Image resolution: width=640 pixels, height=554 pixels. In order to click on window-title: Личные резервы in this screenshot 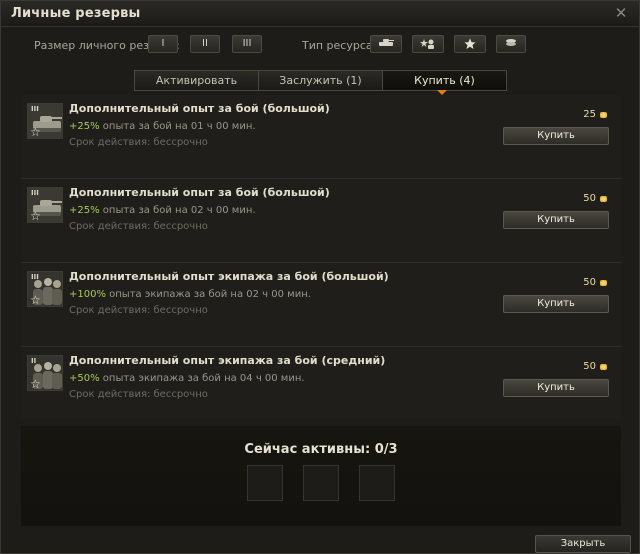, I will do `click(76, 13)`.